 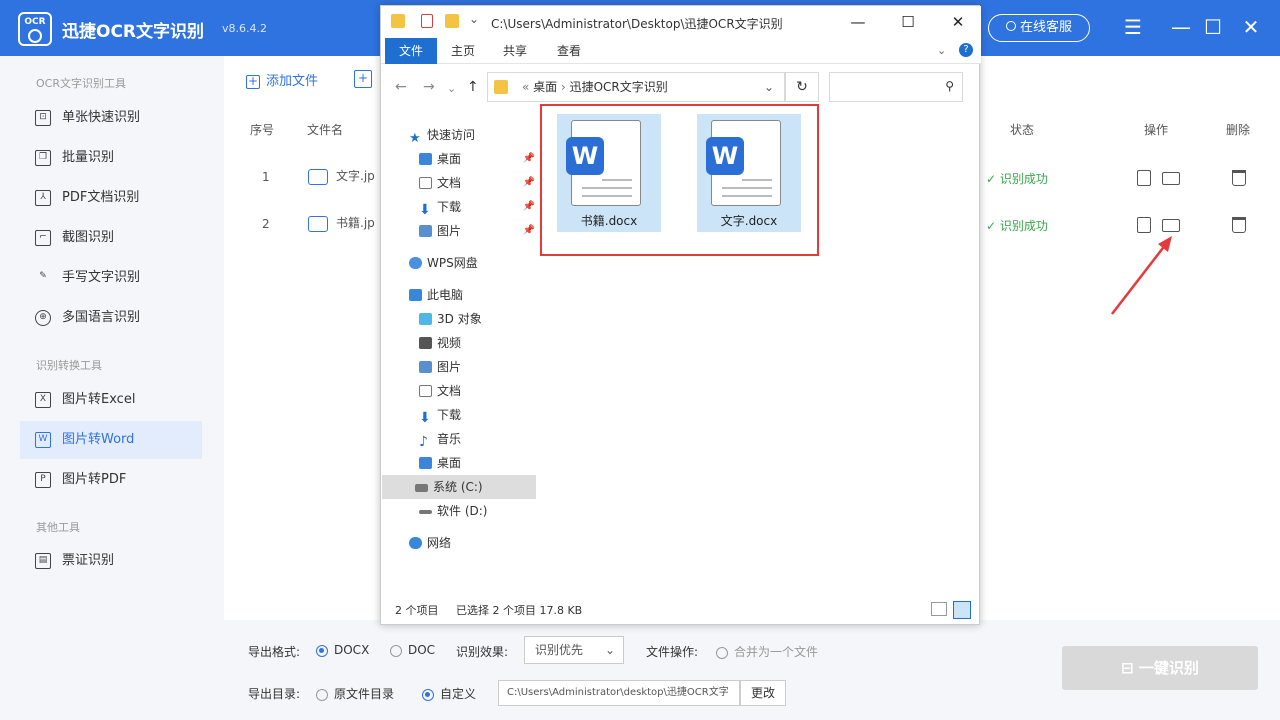 What do you see at coordinates (569, 50) in the screenshot?
I see `ribbon-tab-view: 查看` at bounding box center [569, 50].